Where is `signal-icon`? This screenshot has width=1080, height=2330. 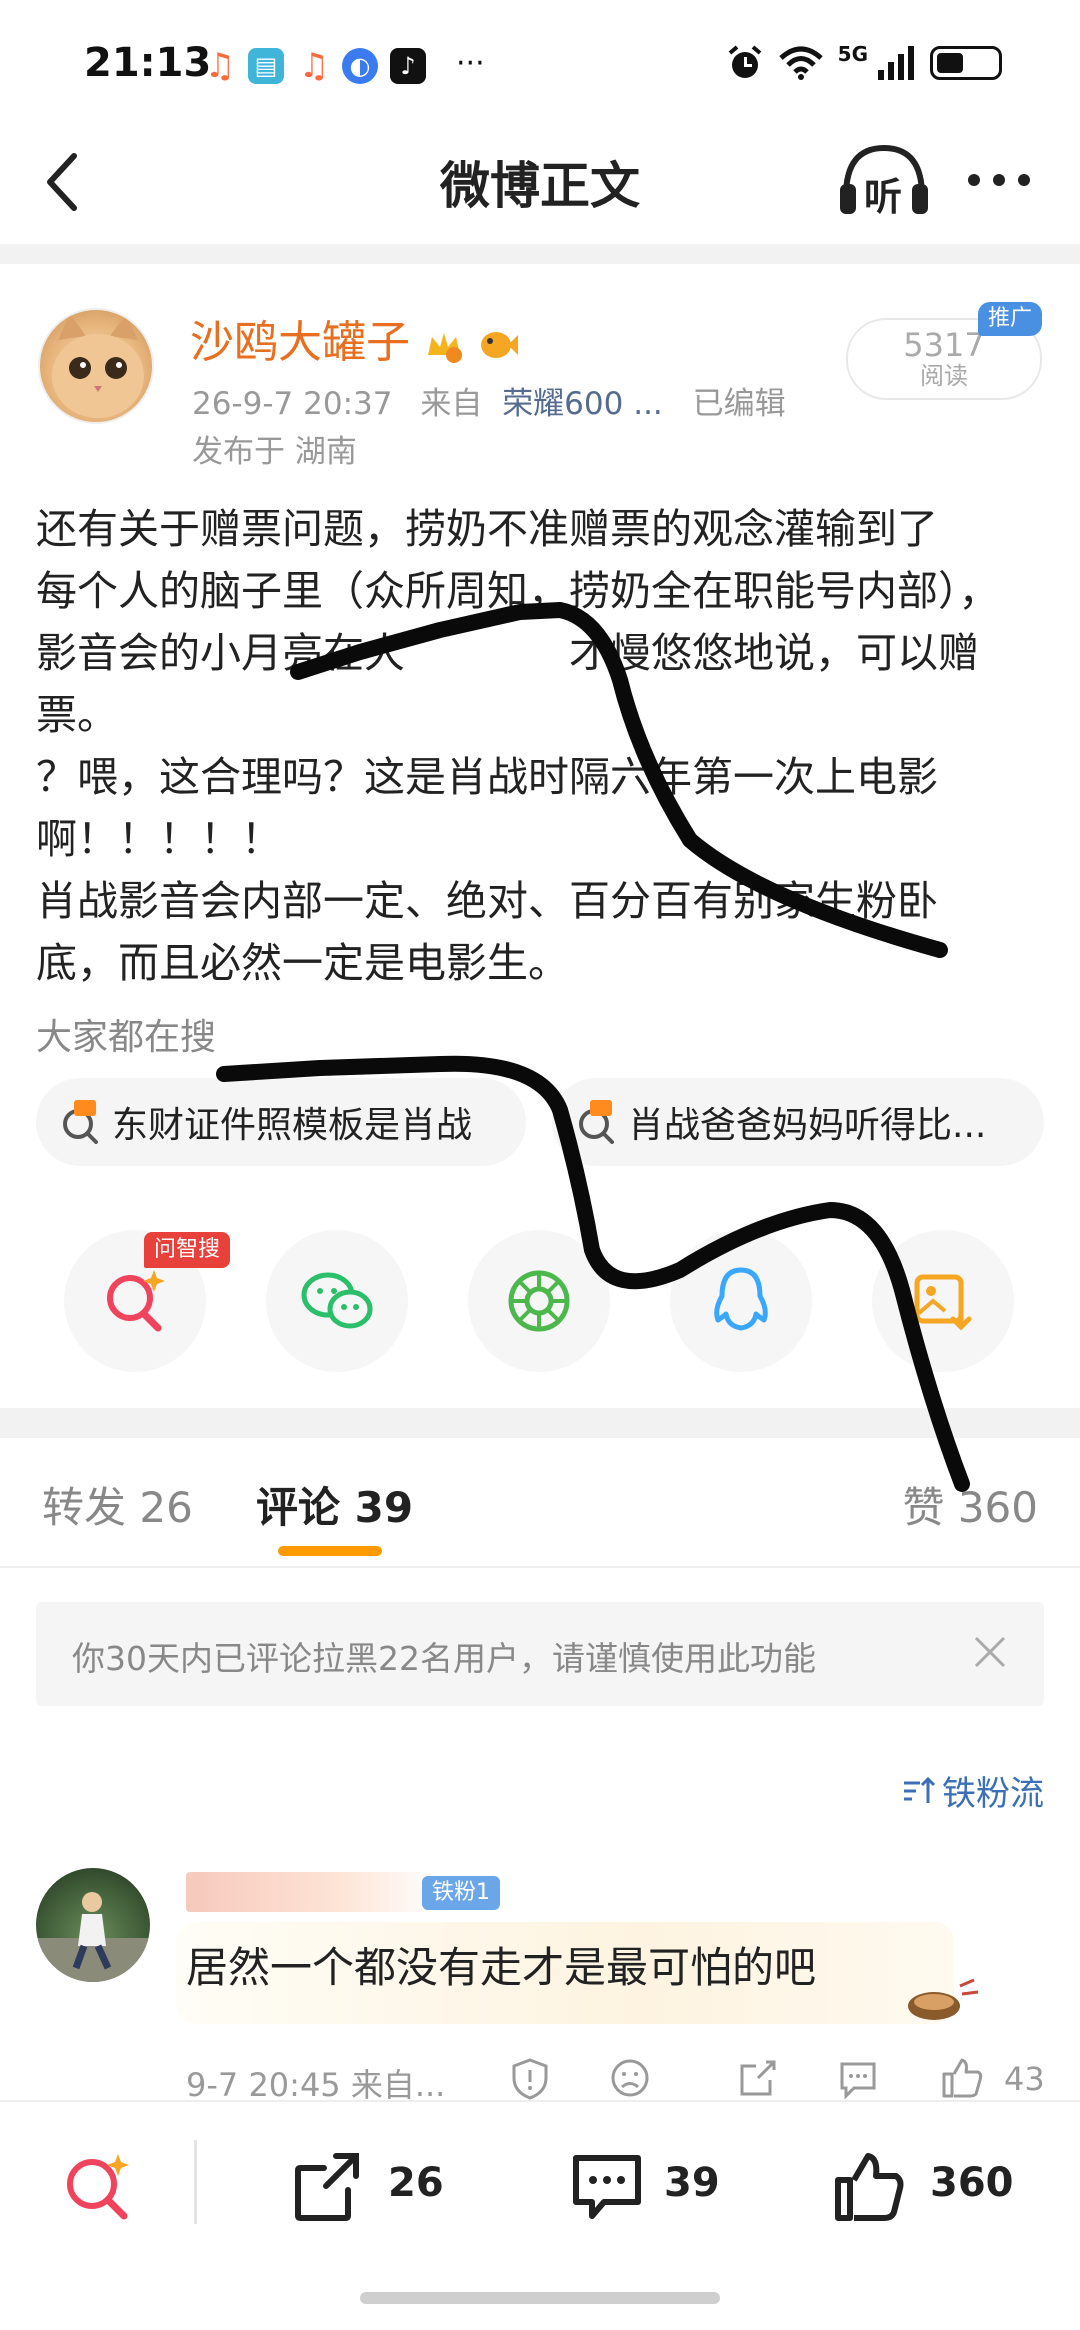
signal-icon is located at coordinates (896, 63).